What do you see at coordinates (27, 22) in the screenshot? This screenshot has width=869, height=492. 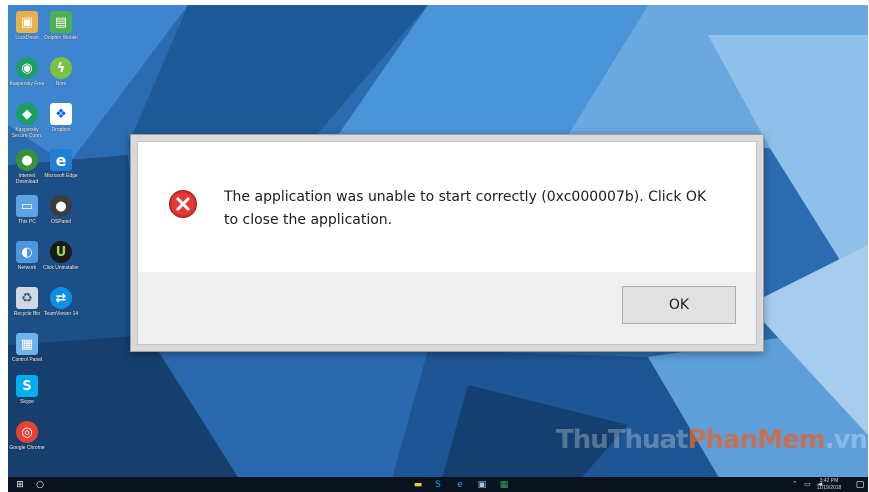 I see `folder-icon: ▣` at bounding box center [27, 22].